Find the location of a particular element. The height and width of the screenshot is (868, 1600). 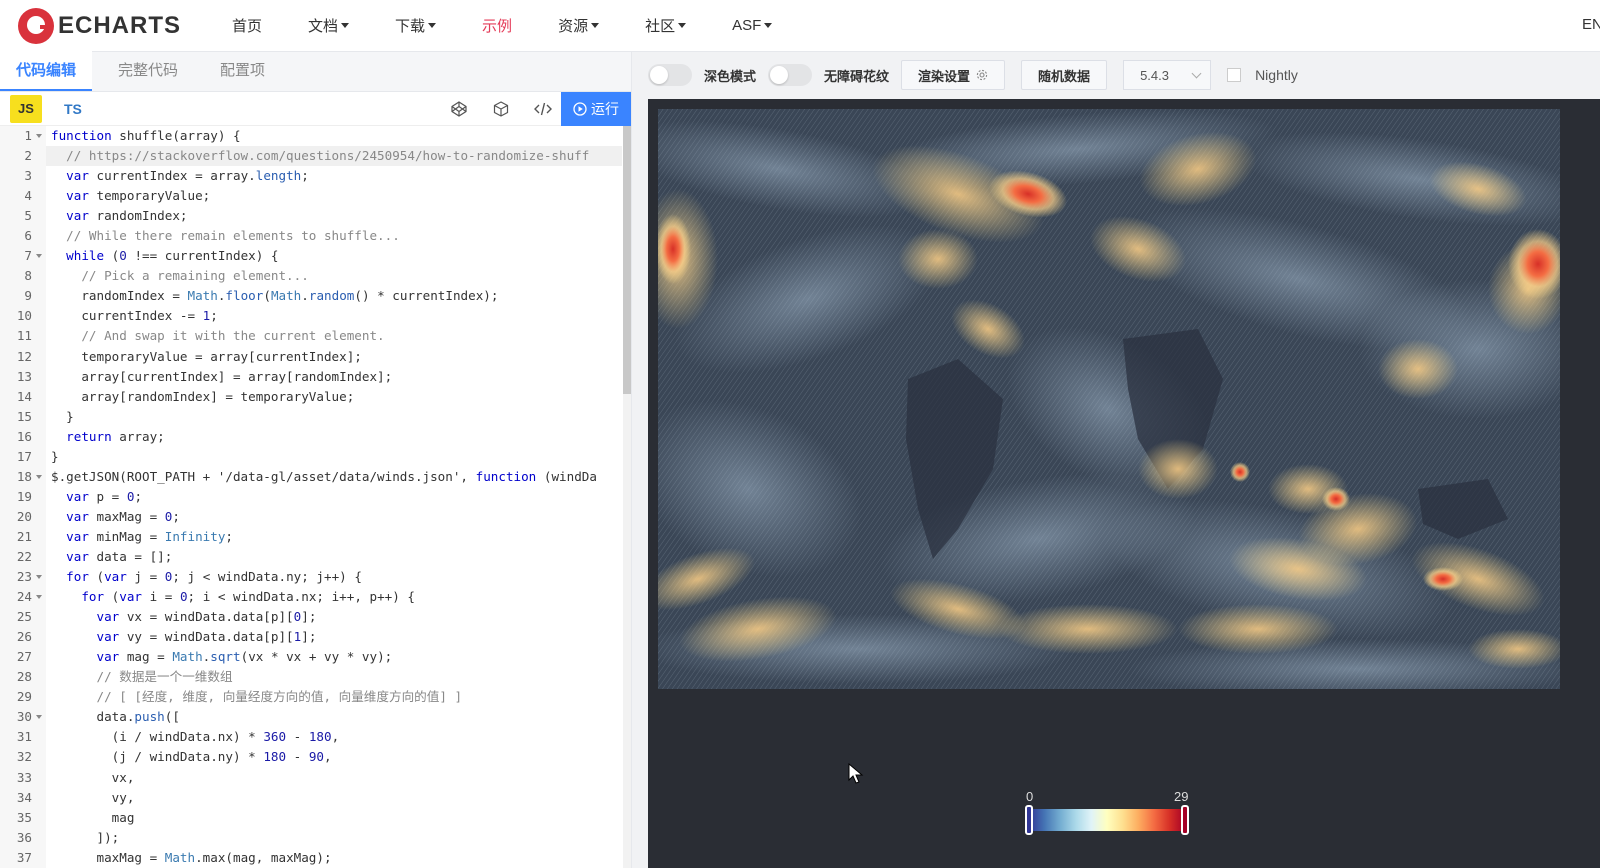

caret-down-icon is located at coordinates (345, 25).